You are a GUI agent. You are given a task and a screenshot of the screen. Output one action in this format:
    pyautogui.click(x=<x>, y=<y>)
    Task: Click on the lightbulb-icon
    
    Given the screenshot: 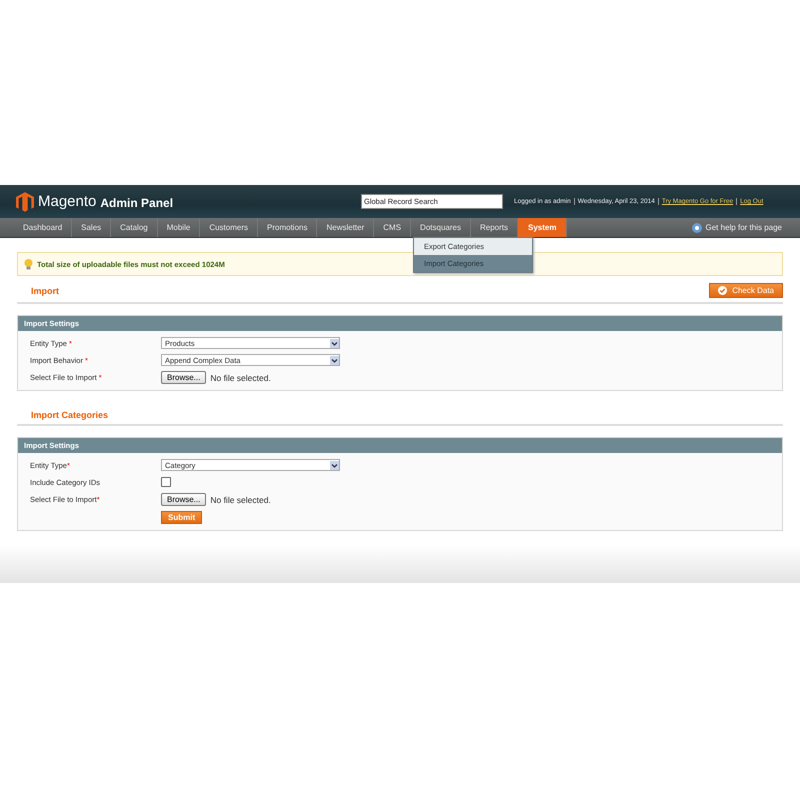 What is the action you would take?
    pyautogui.click(x=28, y=264)
    